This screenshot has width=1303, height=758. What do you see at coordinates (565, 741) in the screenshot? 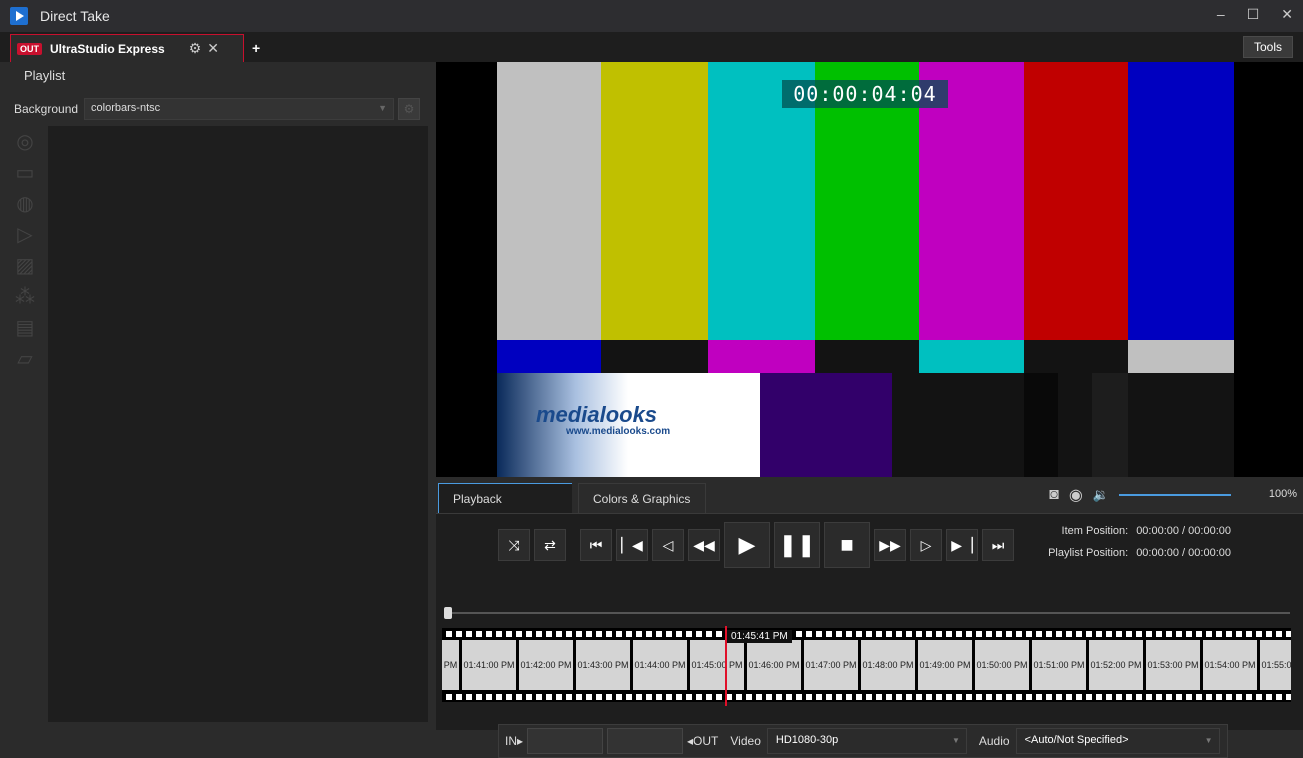
I see `in-point-field` at bounding box center [565, 741].